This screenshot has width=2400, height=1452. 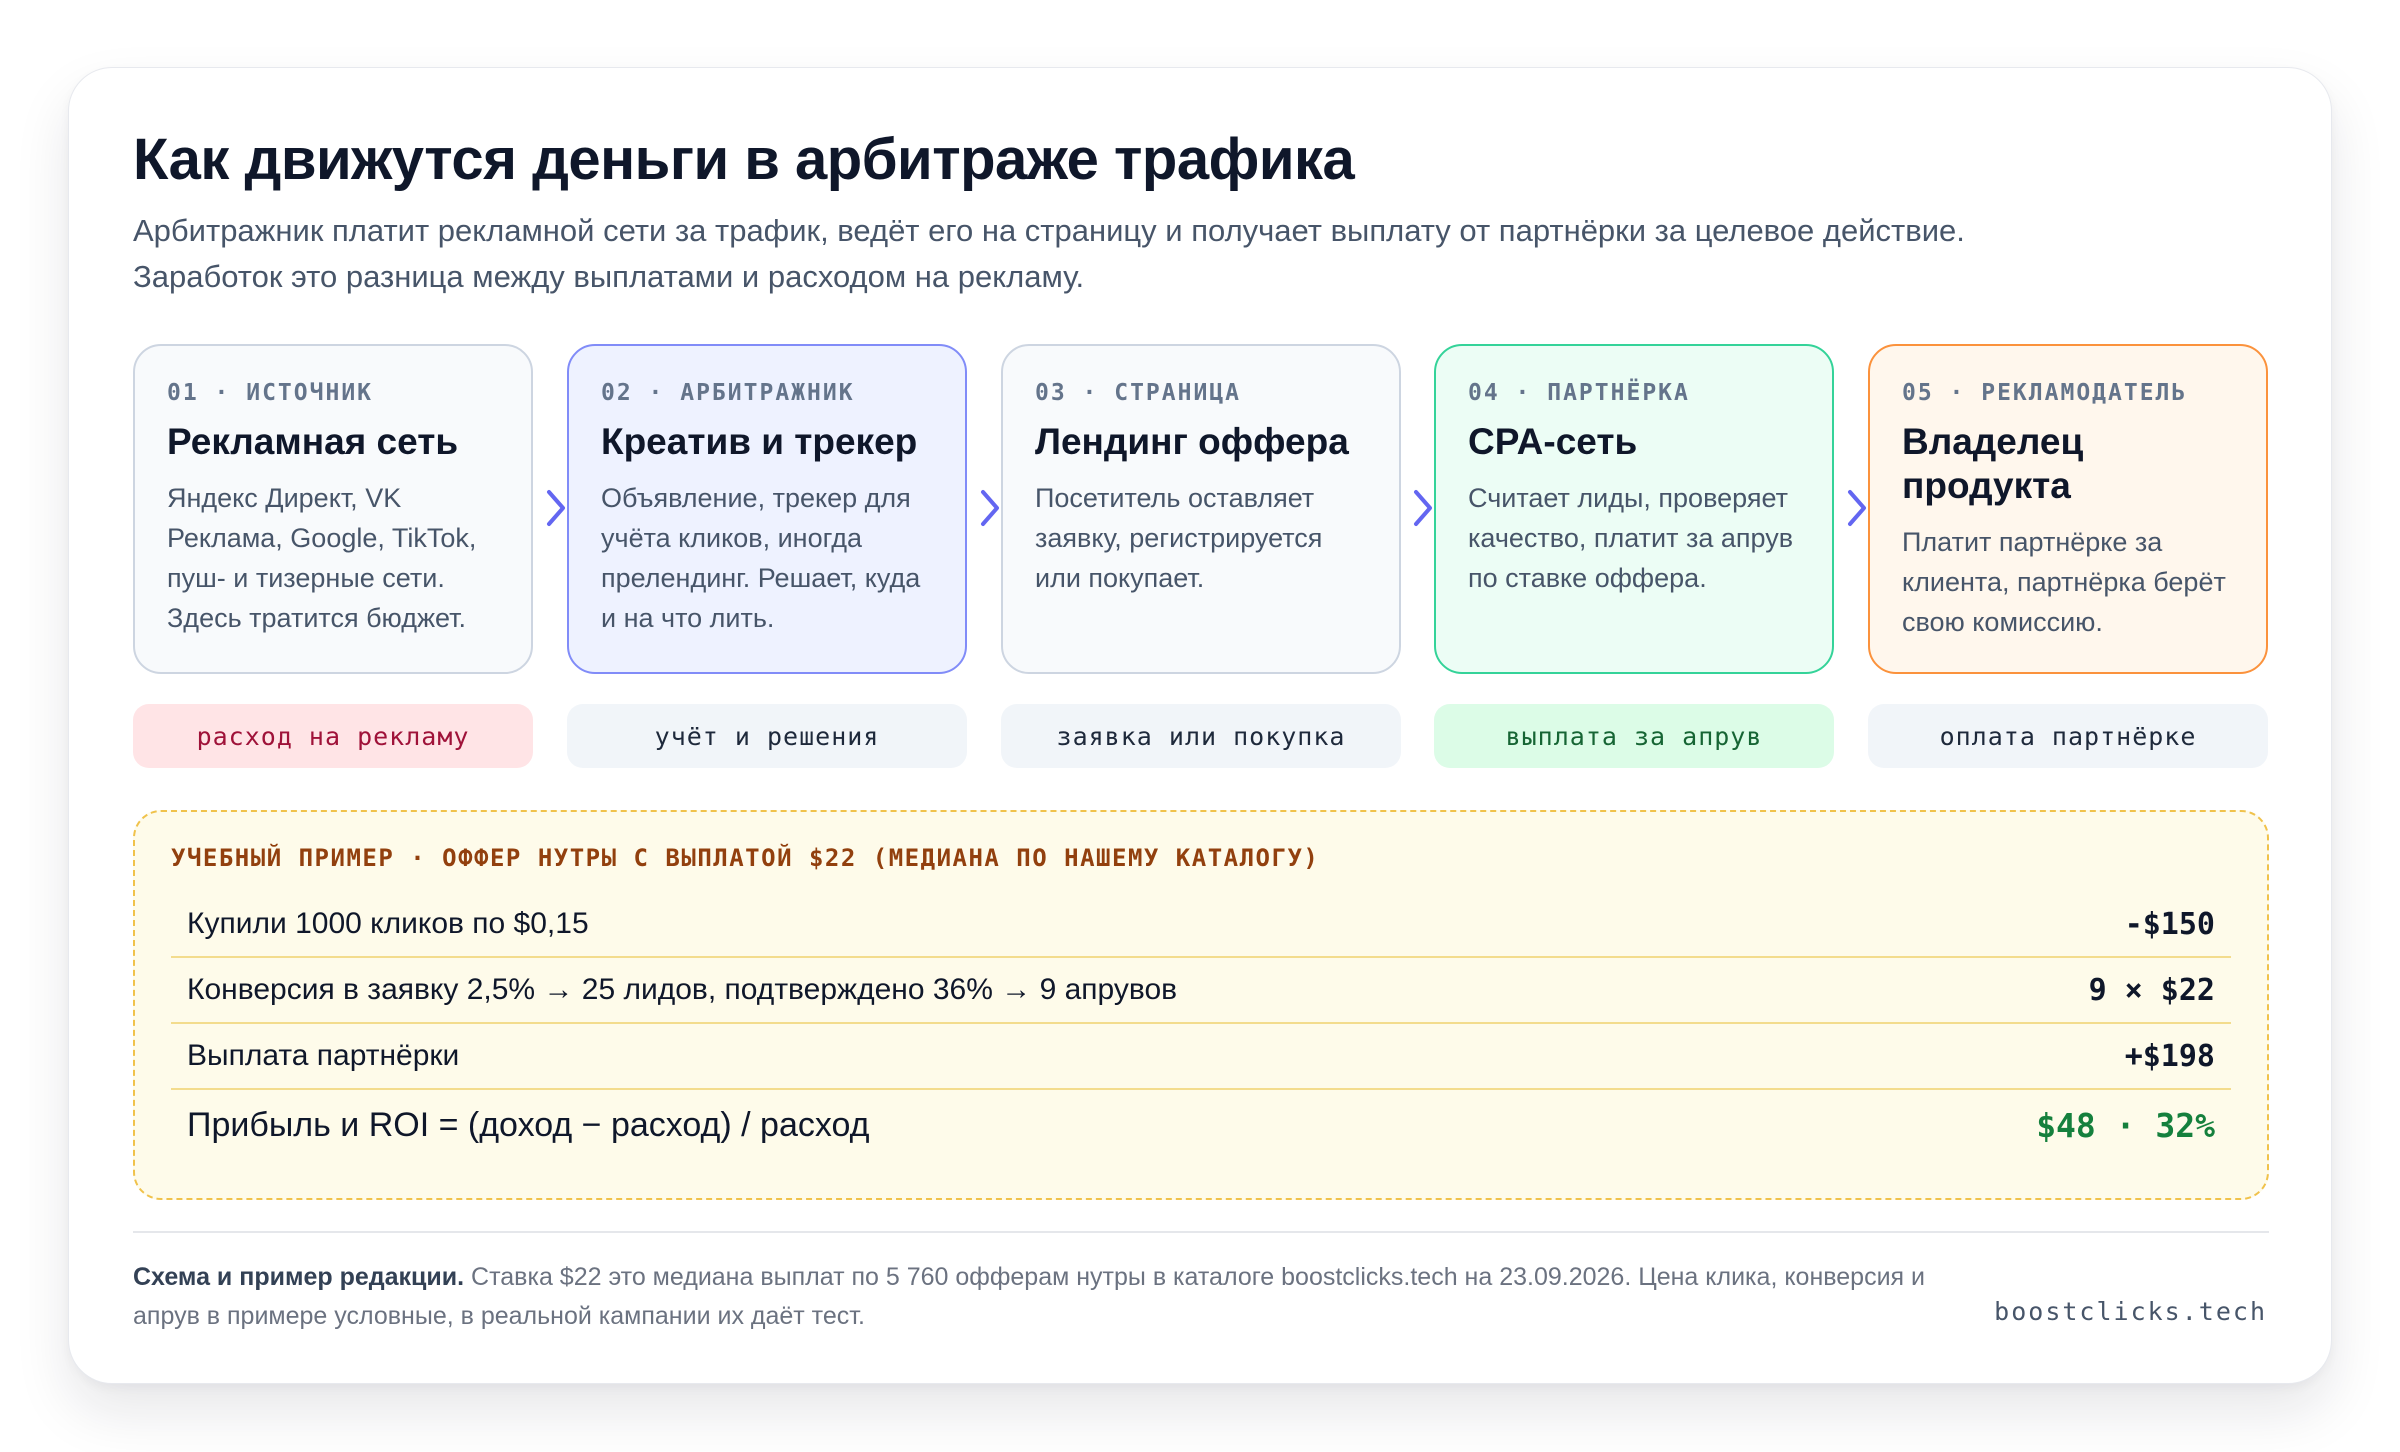 I want to click on page-title: Как движутся деньги в арбитраже трафика, so click(x=744, y=159).